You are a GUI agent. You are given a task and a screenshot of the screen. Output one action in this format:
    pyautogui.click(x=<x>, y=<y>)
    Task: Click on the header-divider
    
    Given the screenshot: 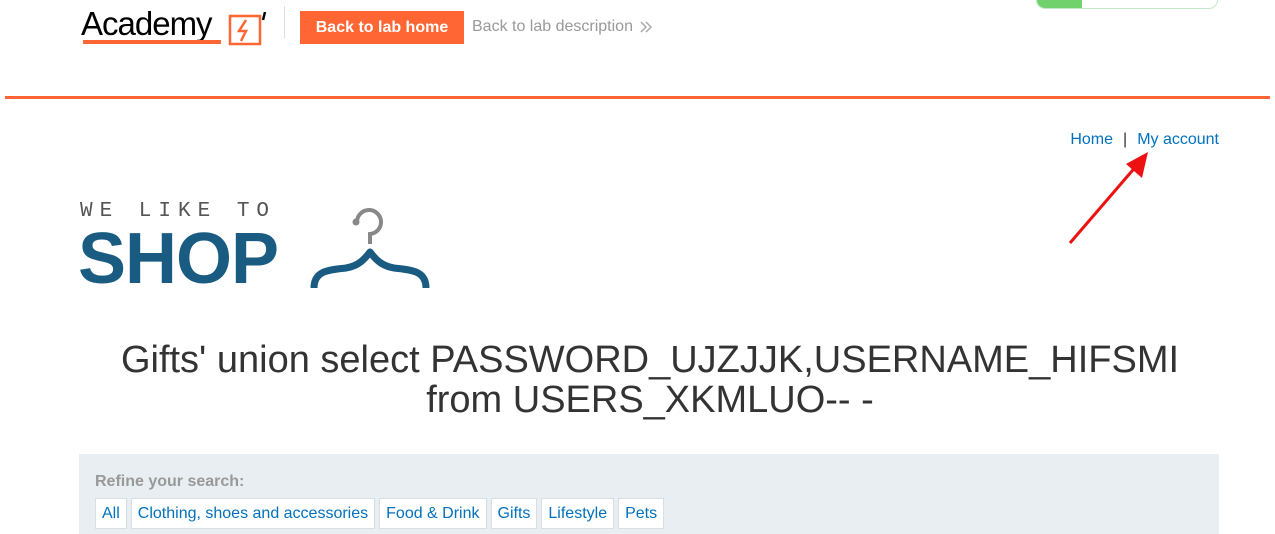 What is the action you would take?
    pyautogui.click(x=284, y=22)
    